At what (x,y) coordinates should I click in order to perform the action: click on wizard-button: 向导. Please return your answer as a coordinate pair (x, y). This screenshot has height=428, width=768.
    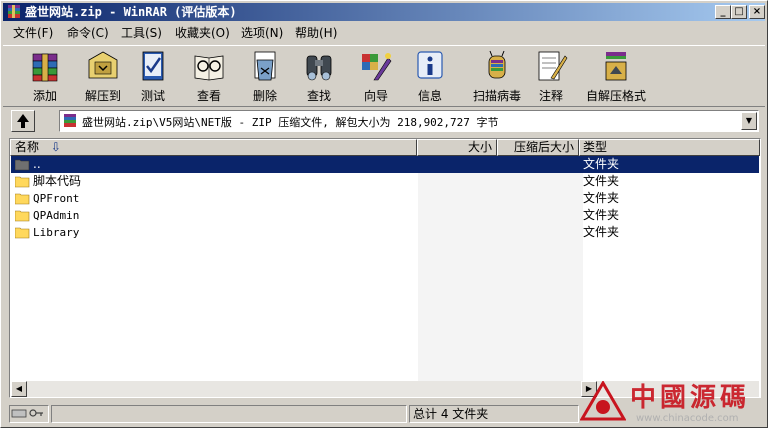
    Looking at the image, I should click on (376, 76).